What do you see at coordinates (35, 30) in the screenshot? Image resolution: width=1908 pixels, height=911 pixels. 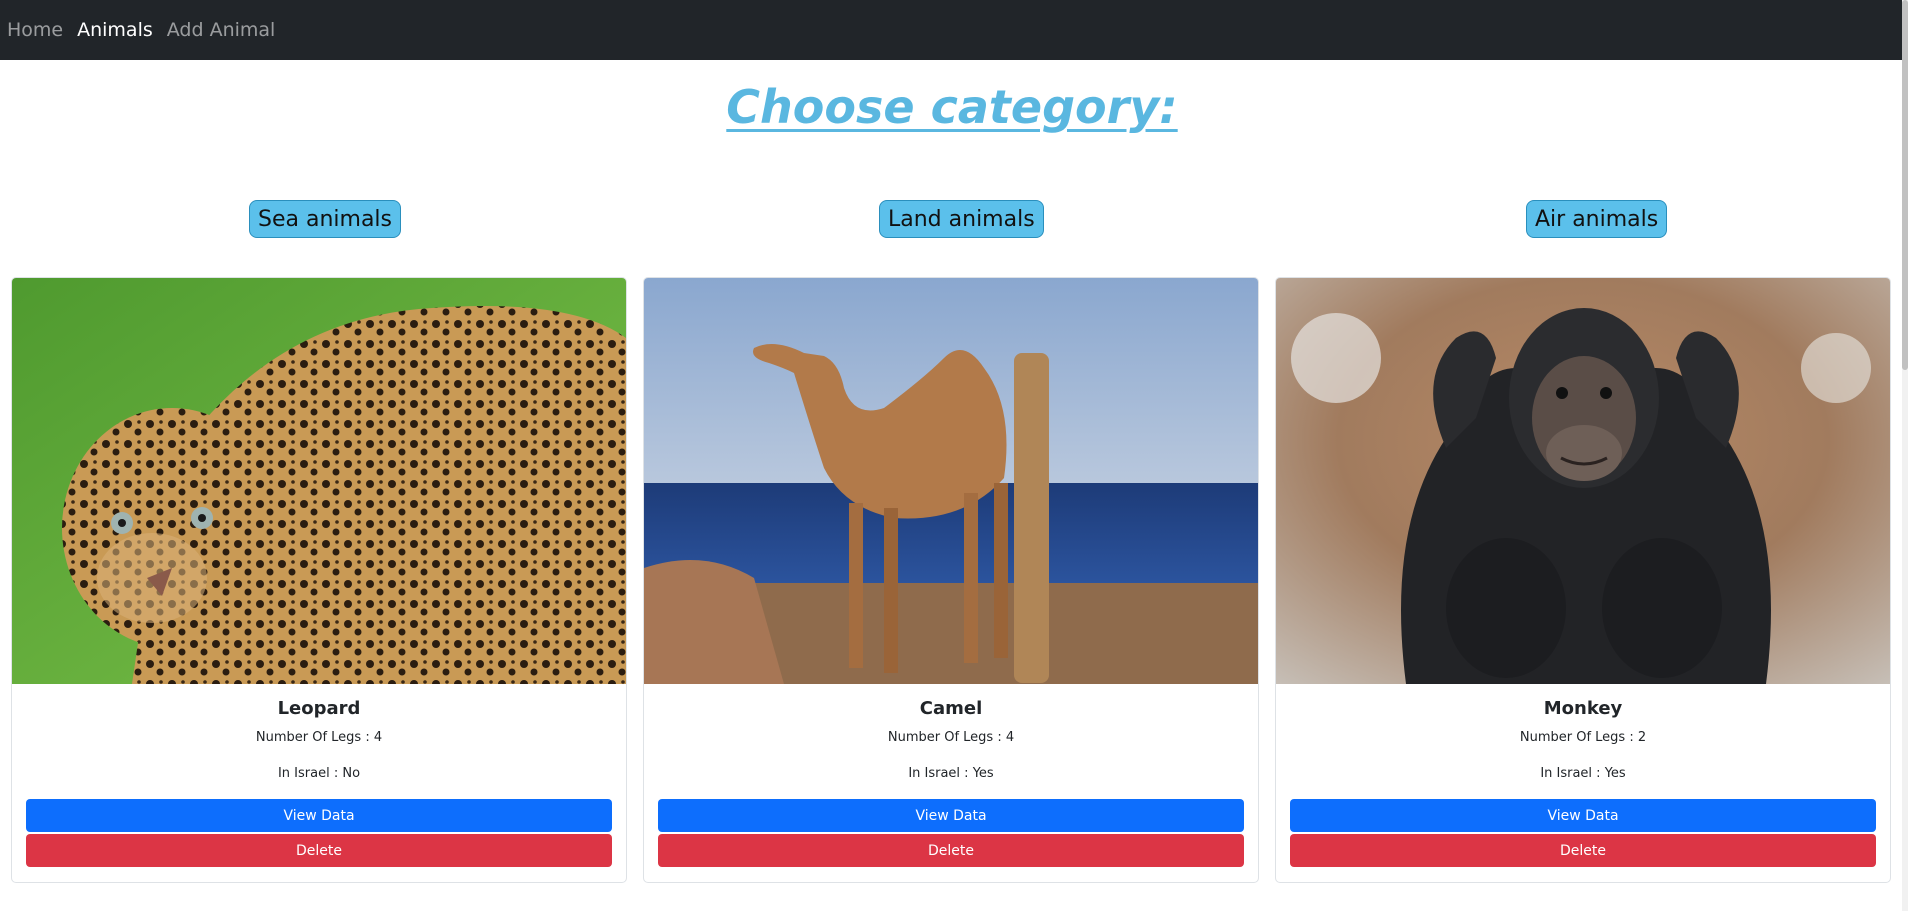 I see `nav-link-home: Home` at bounding box center [35, 30].